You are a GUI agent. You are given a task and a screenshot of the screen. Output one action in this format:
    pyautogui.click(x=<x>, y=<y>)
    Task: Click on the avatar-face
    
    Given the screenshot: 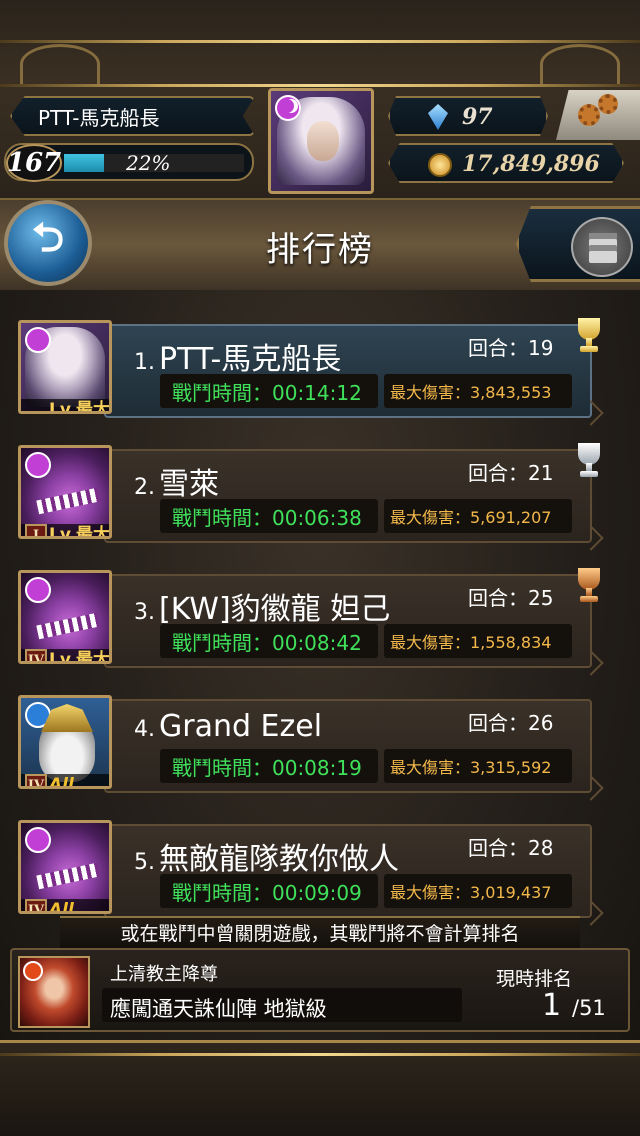 What is the action you would take?
    pyautogui.click(x=323, y=141)
    